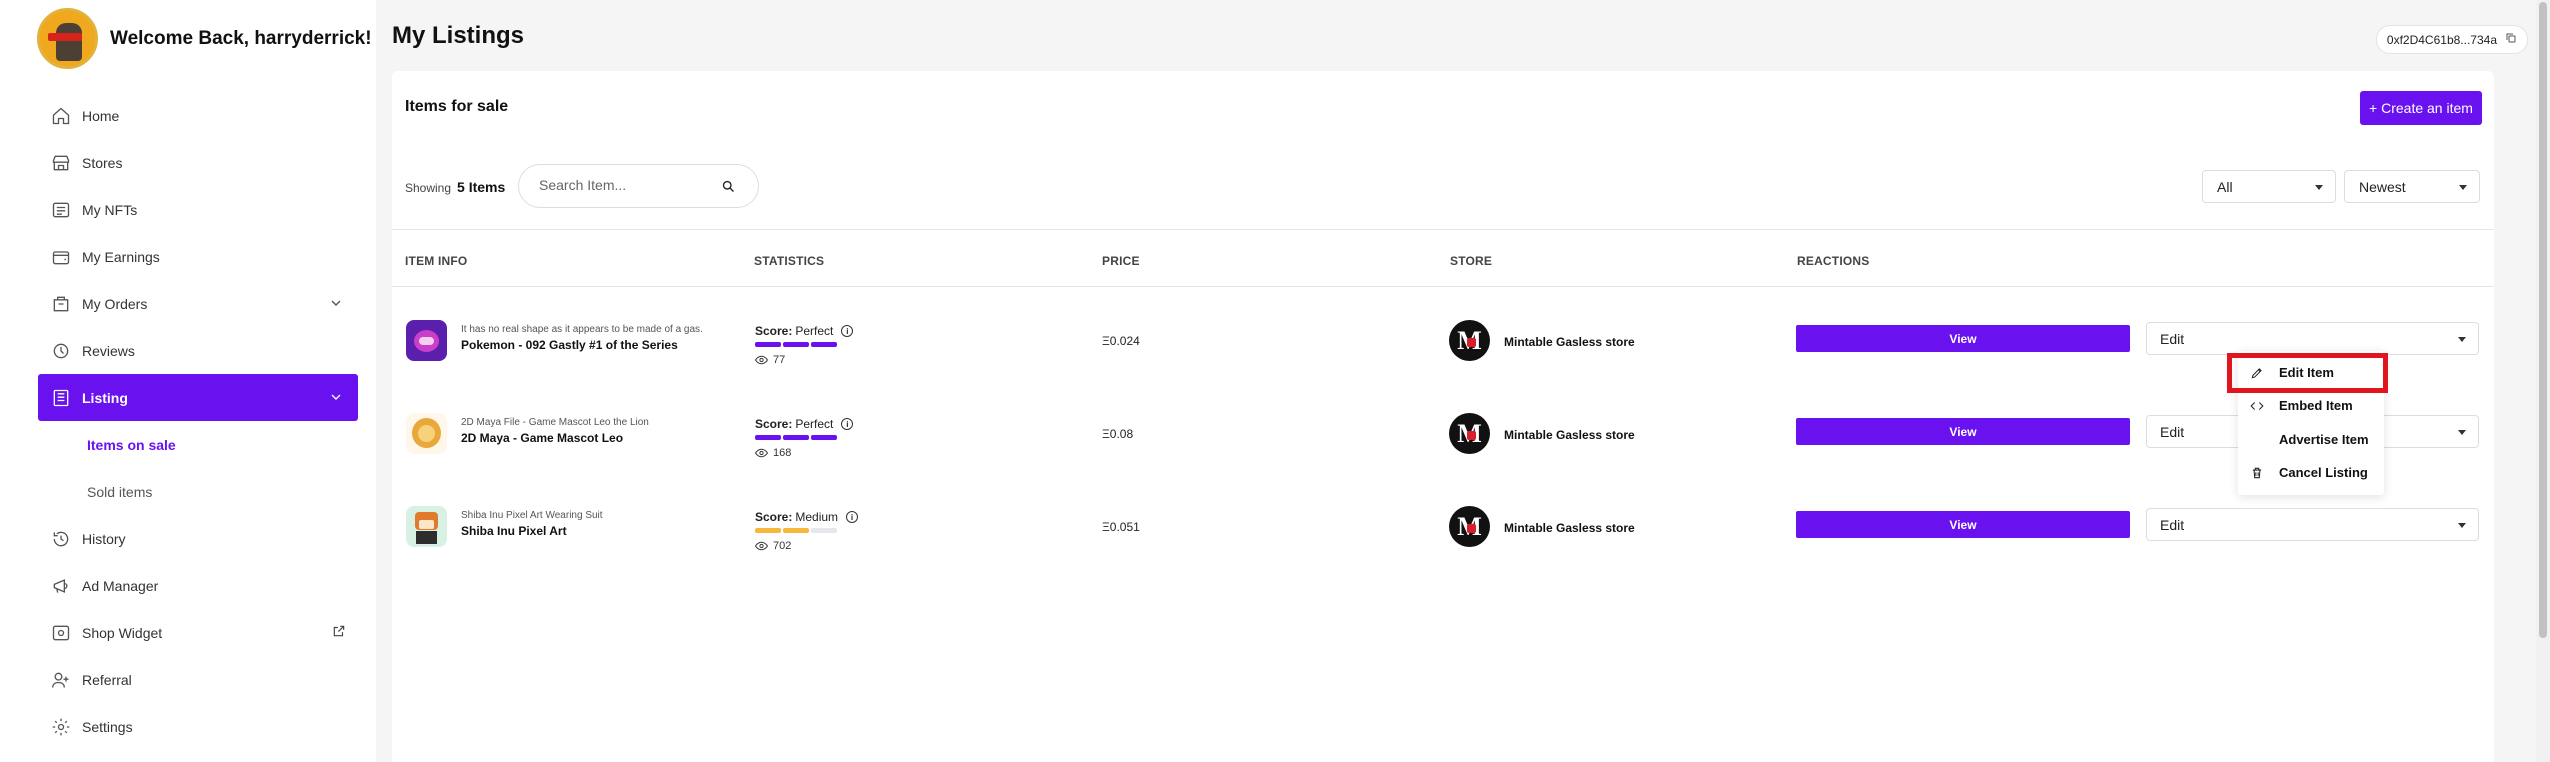  I want to click on sort-value: Newest, so click(2382, 186).